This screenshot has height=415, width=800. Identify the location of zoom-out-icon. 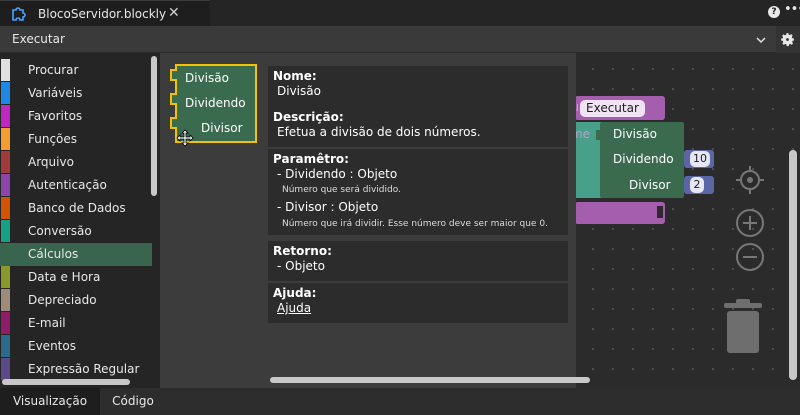
(750, 257).